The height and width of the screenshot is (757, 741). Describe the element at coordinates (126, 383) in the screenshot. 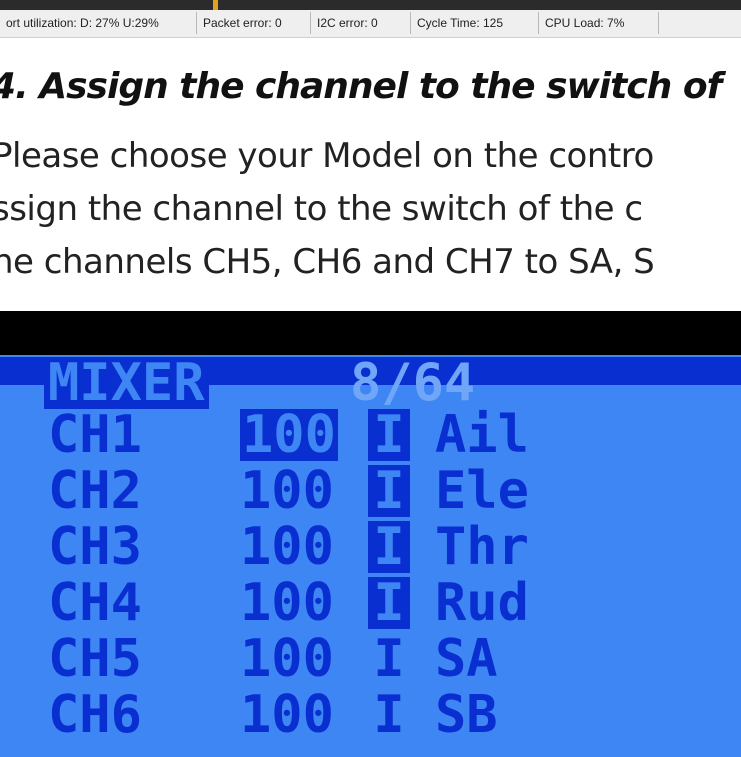

I see `mixer-title: MIXER` at that location.